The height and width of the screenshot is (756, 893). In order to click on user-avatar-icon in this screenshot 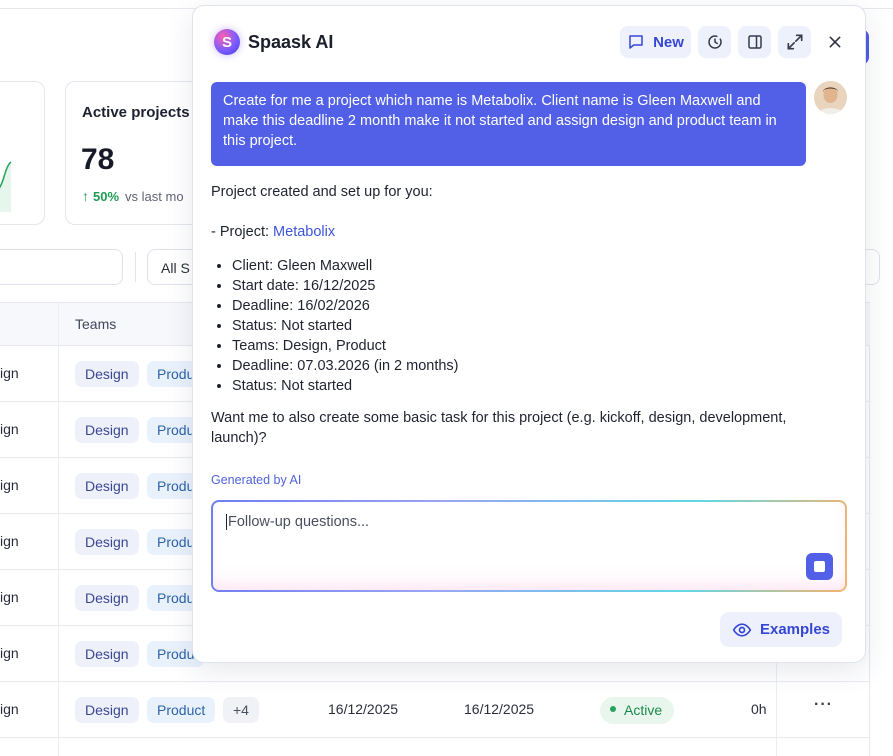, I will do `click(830, 97)`.